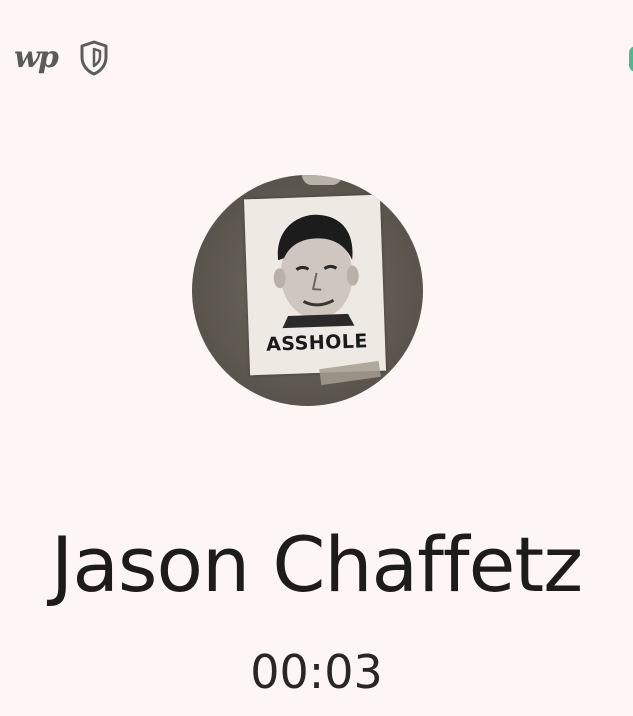 This screenshot has height=716, width=633. What do you see at coordinates (316, 564) in the screenshot?
I see `contact-name: Jason Chaffetz` at bounding box center [316, 564].